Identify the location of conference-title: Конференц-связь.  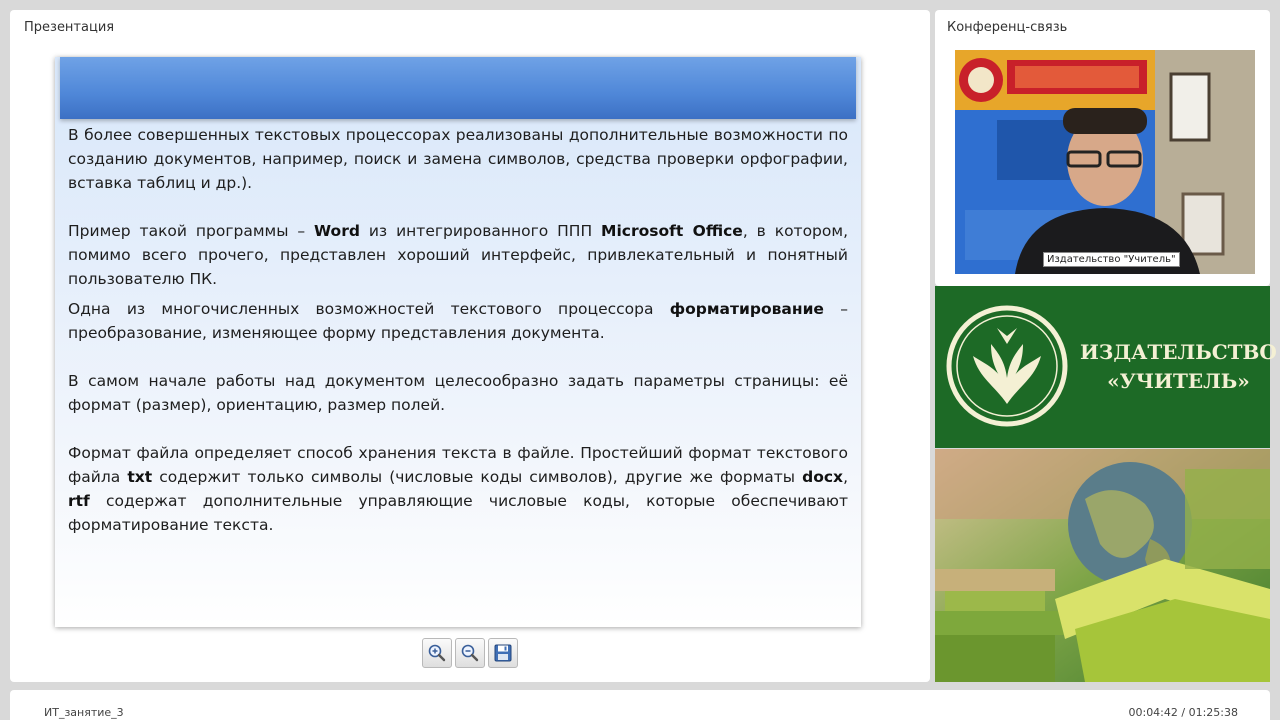
(1007, 27).